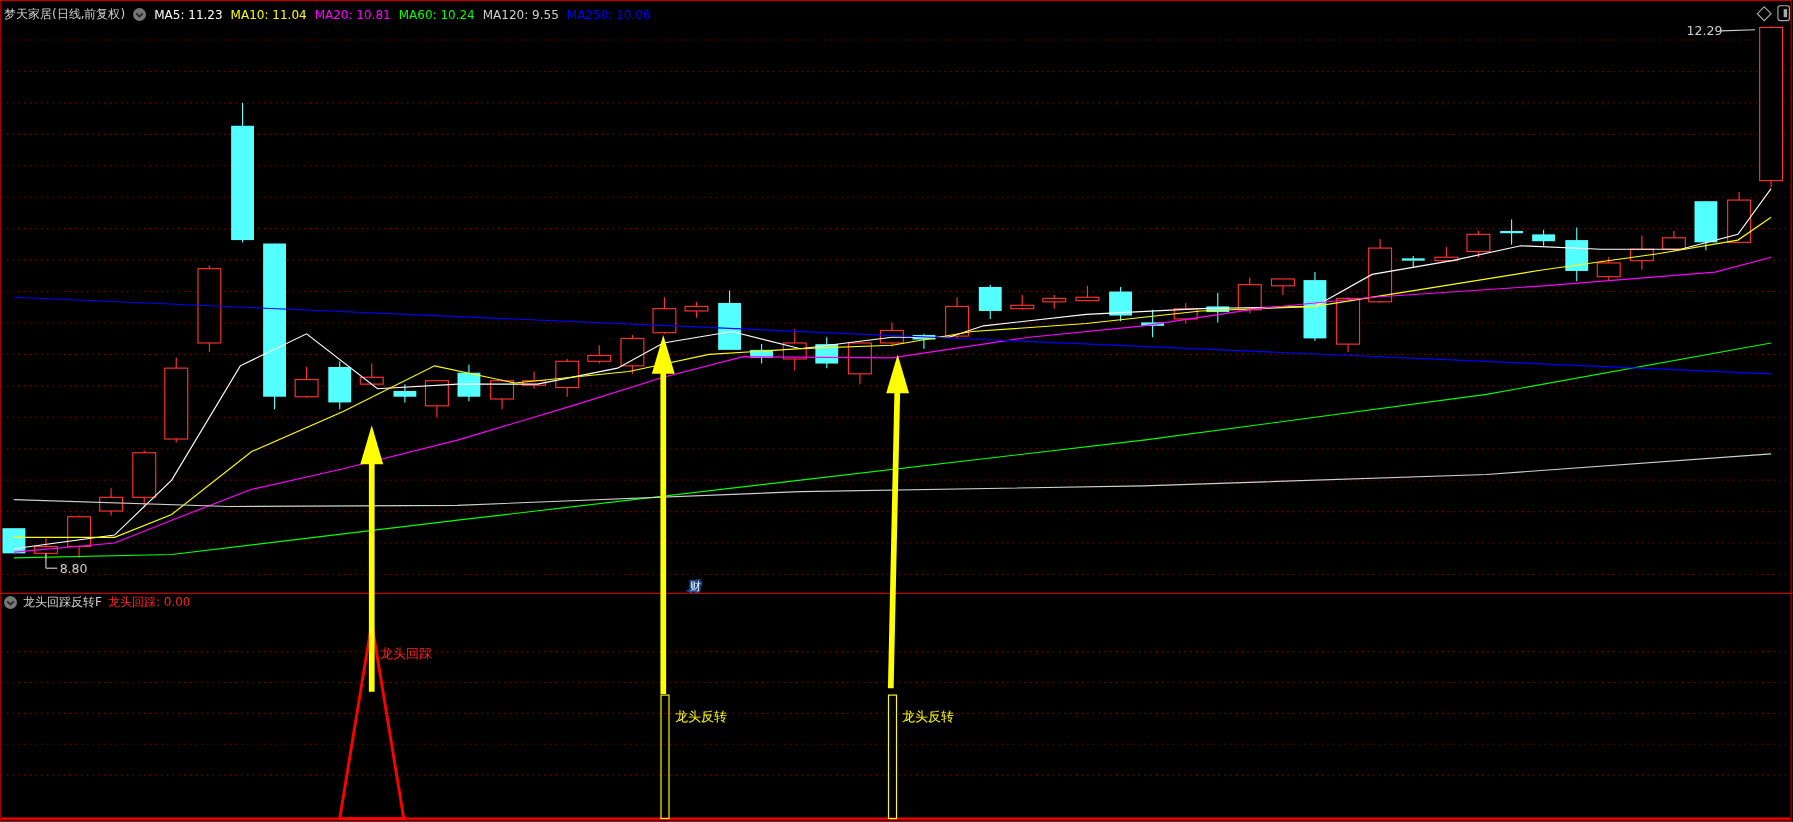  Describe the element at coordinates (149, 602) in the screenshot. I see `indicator-value: 龙头回踩: 0.00` at that location.